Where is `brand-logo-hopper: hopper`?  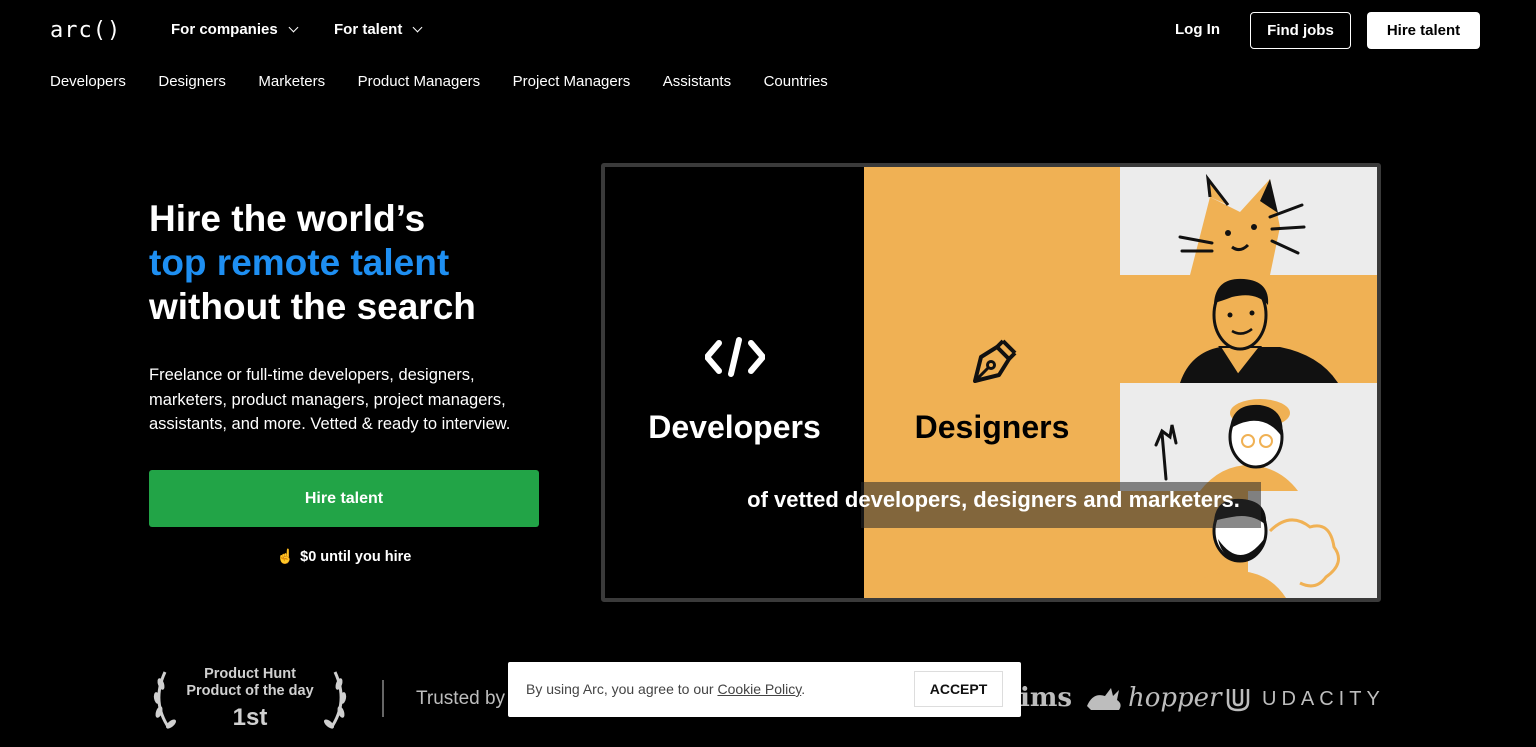 brand-logo-hopper: hopper is located at coordinates (1175, 698).